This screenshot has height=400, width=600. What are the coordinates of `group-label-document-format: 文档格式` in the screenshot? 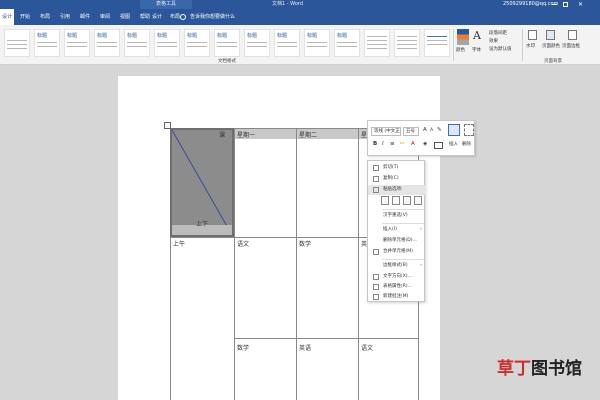 It's located at (227, 61).